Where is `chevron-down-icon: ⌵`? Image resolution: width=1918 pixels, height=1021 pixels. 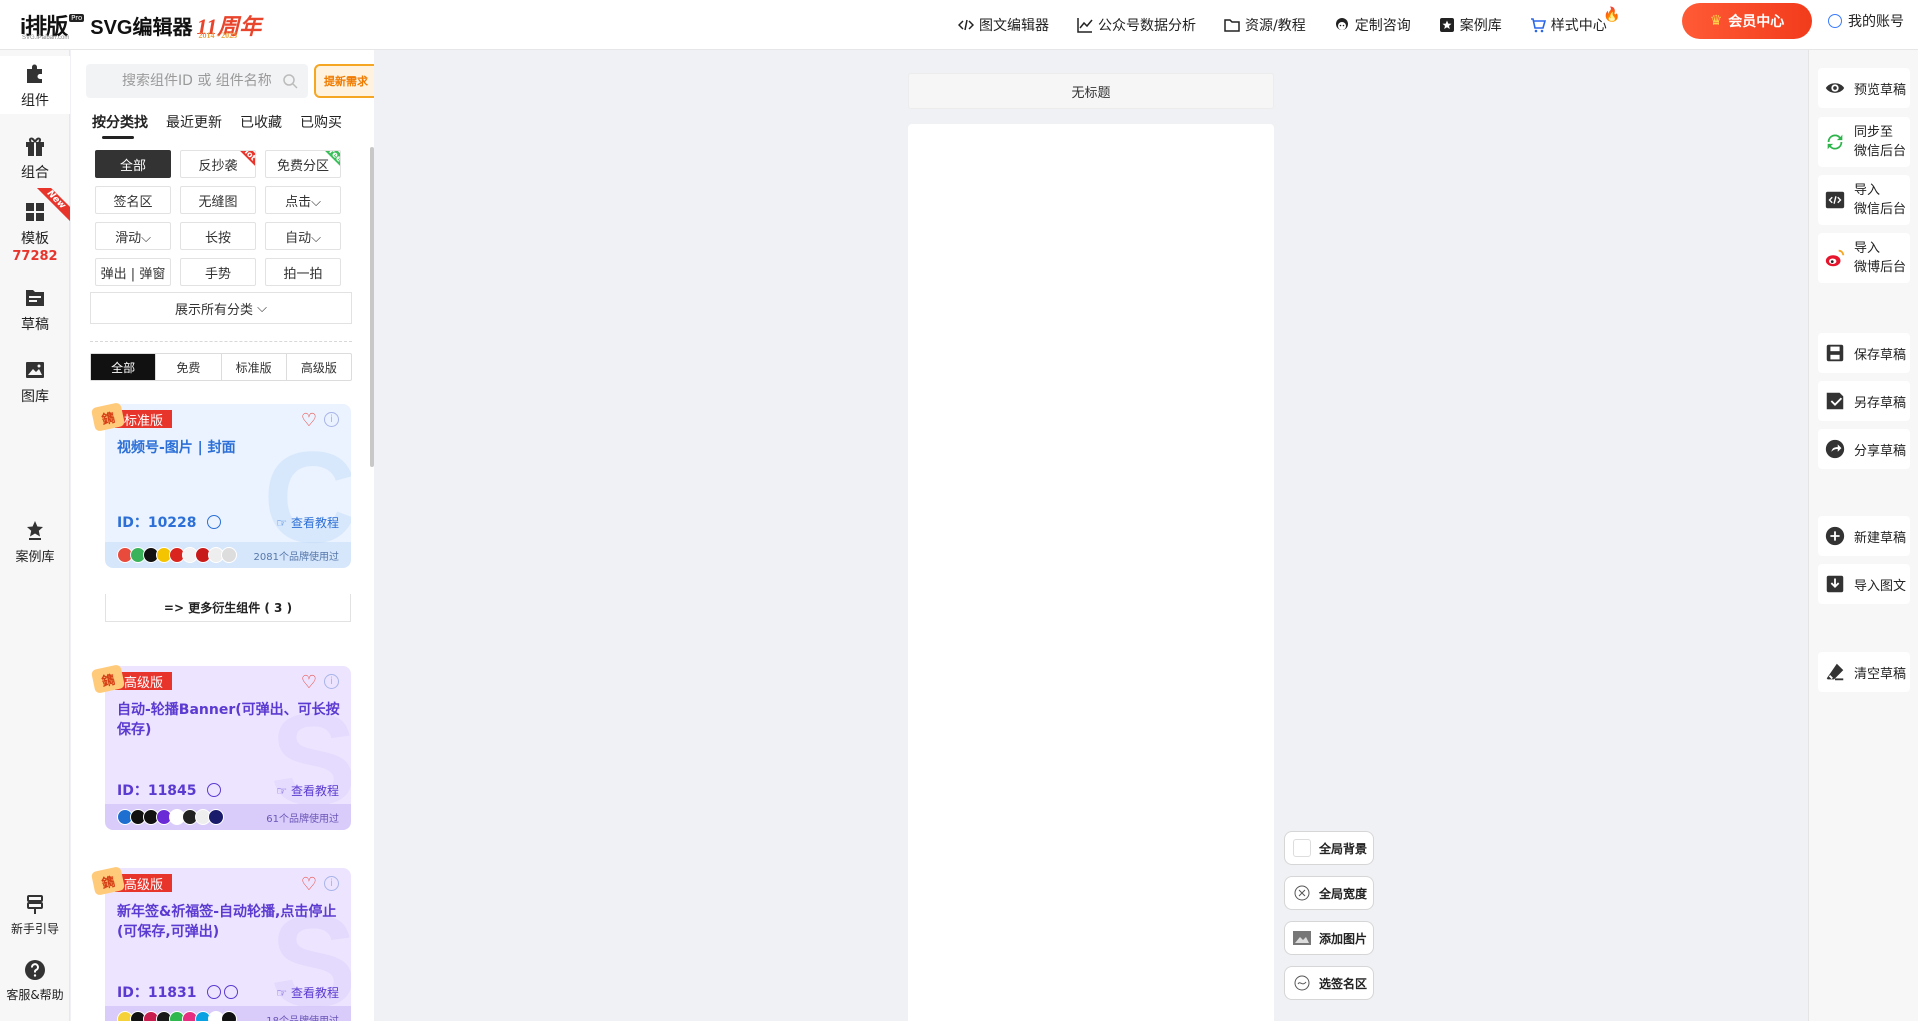
chevron-down-icon: ⌵ is located at coordinates (262, 308).